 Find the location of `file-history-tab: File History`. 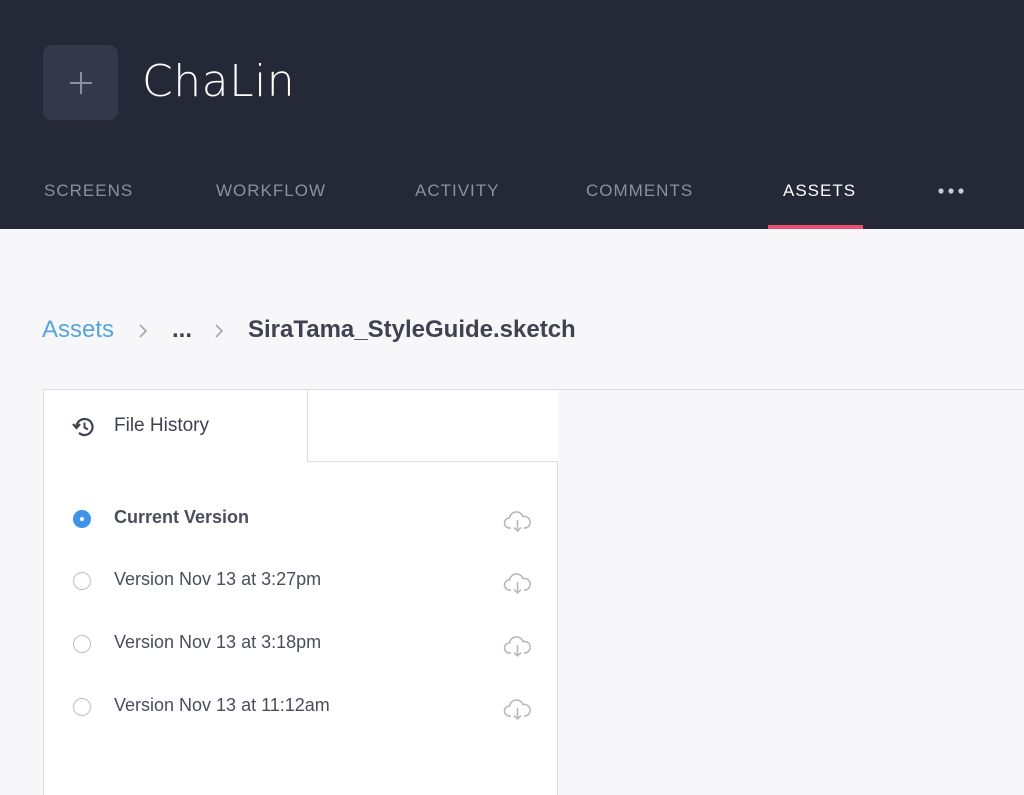

file-history-tab: File History is located at coordinates (176, 426).